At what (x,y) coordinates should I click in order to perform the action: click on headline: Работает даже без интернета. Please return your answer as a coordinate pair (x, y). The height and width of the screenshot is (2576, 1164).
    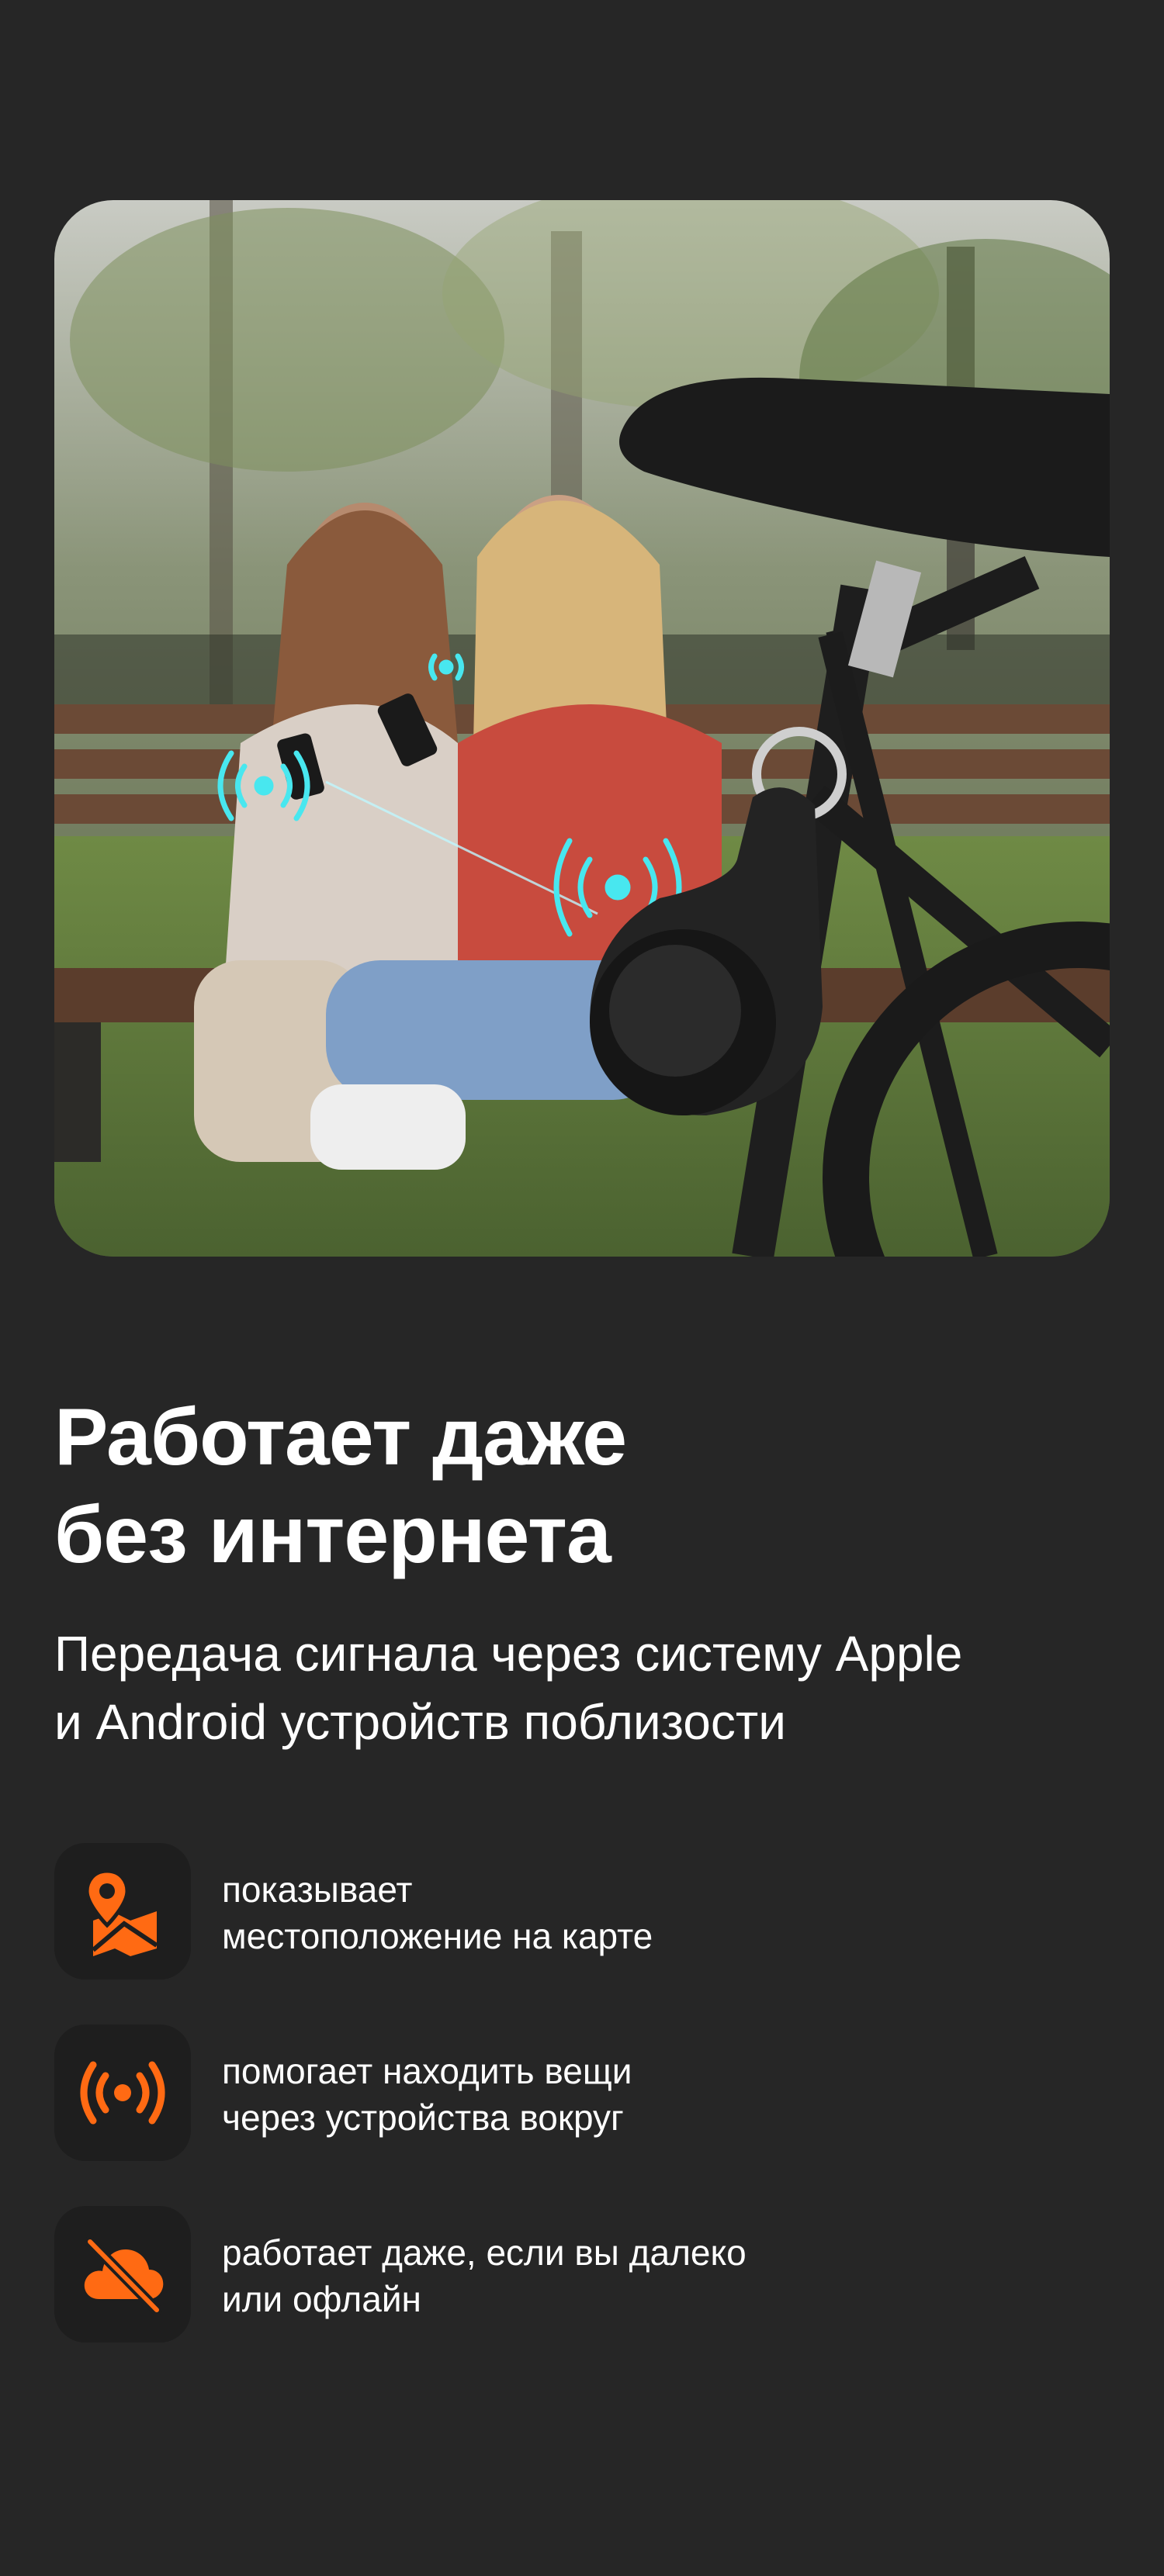
    Looking at the image, I should click on (582, 1486).